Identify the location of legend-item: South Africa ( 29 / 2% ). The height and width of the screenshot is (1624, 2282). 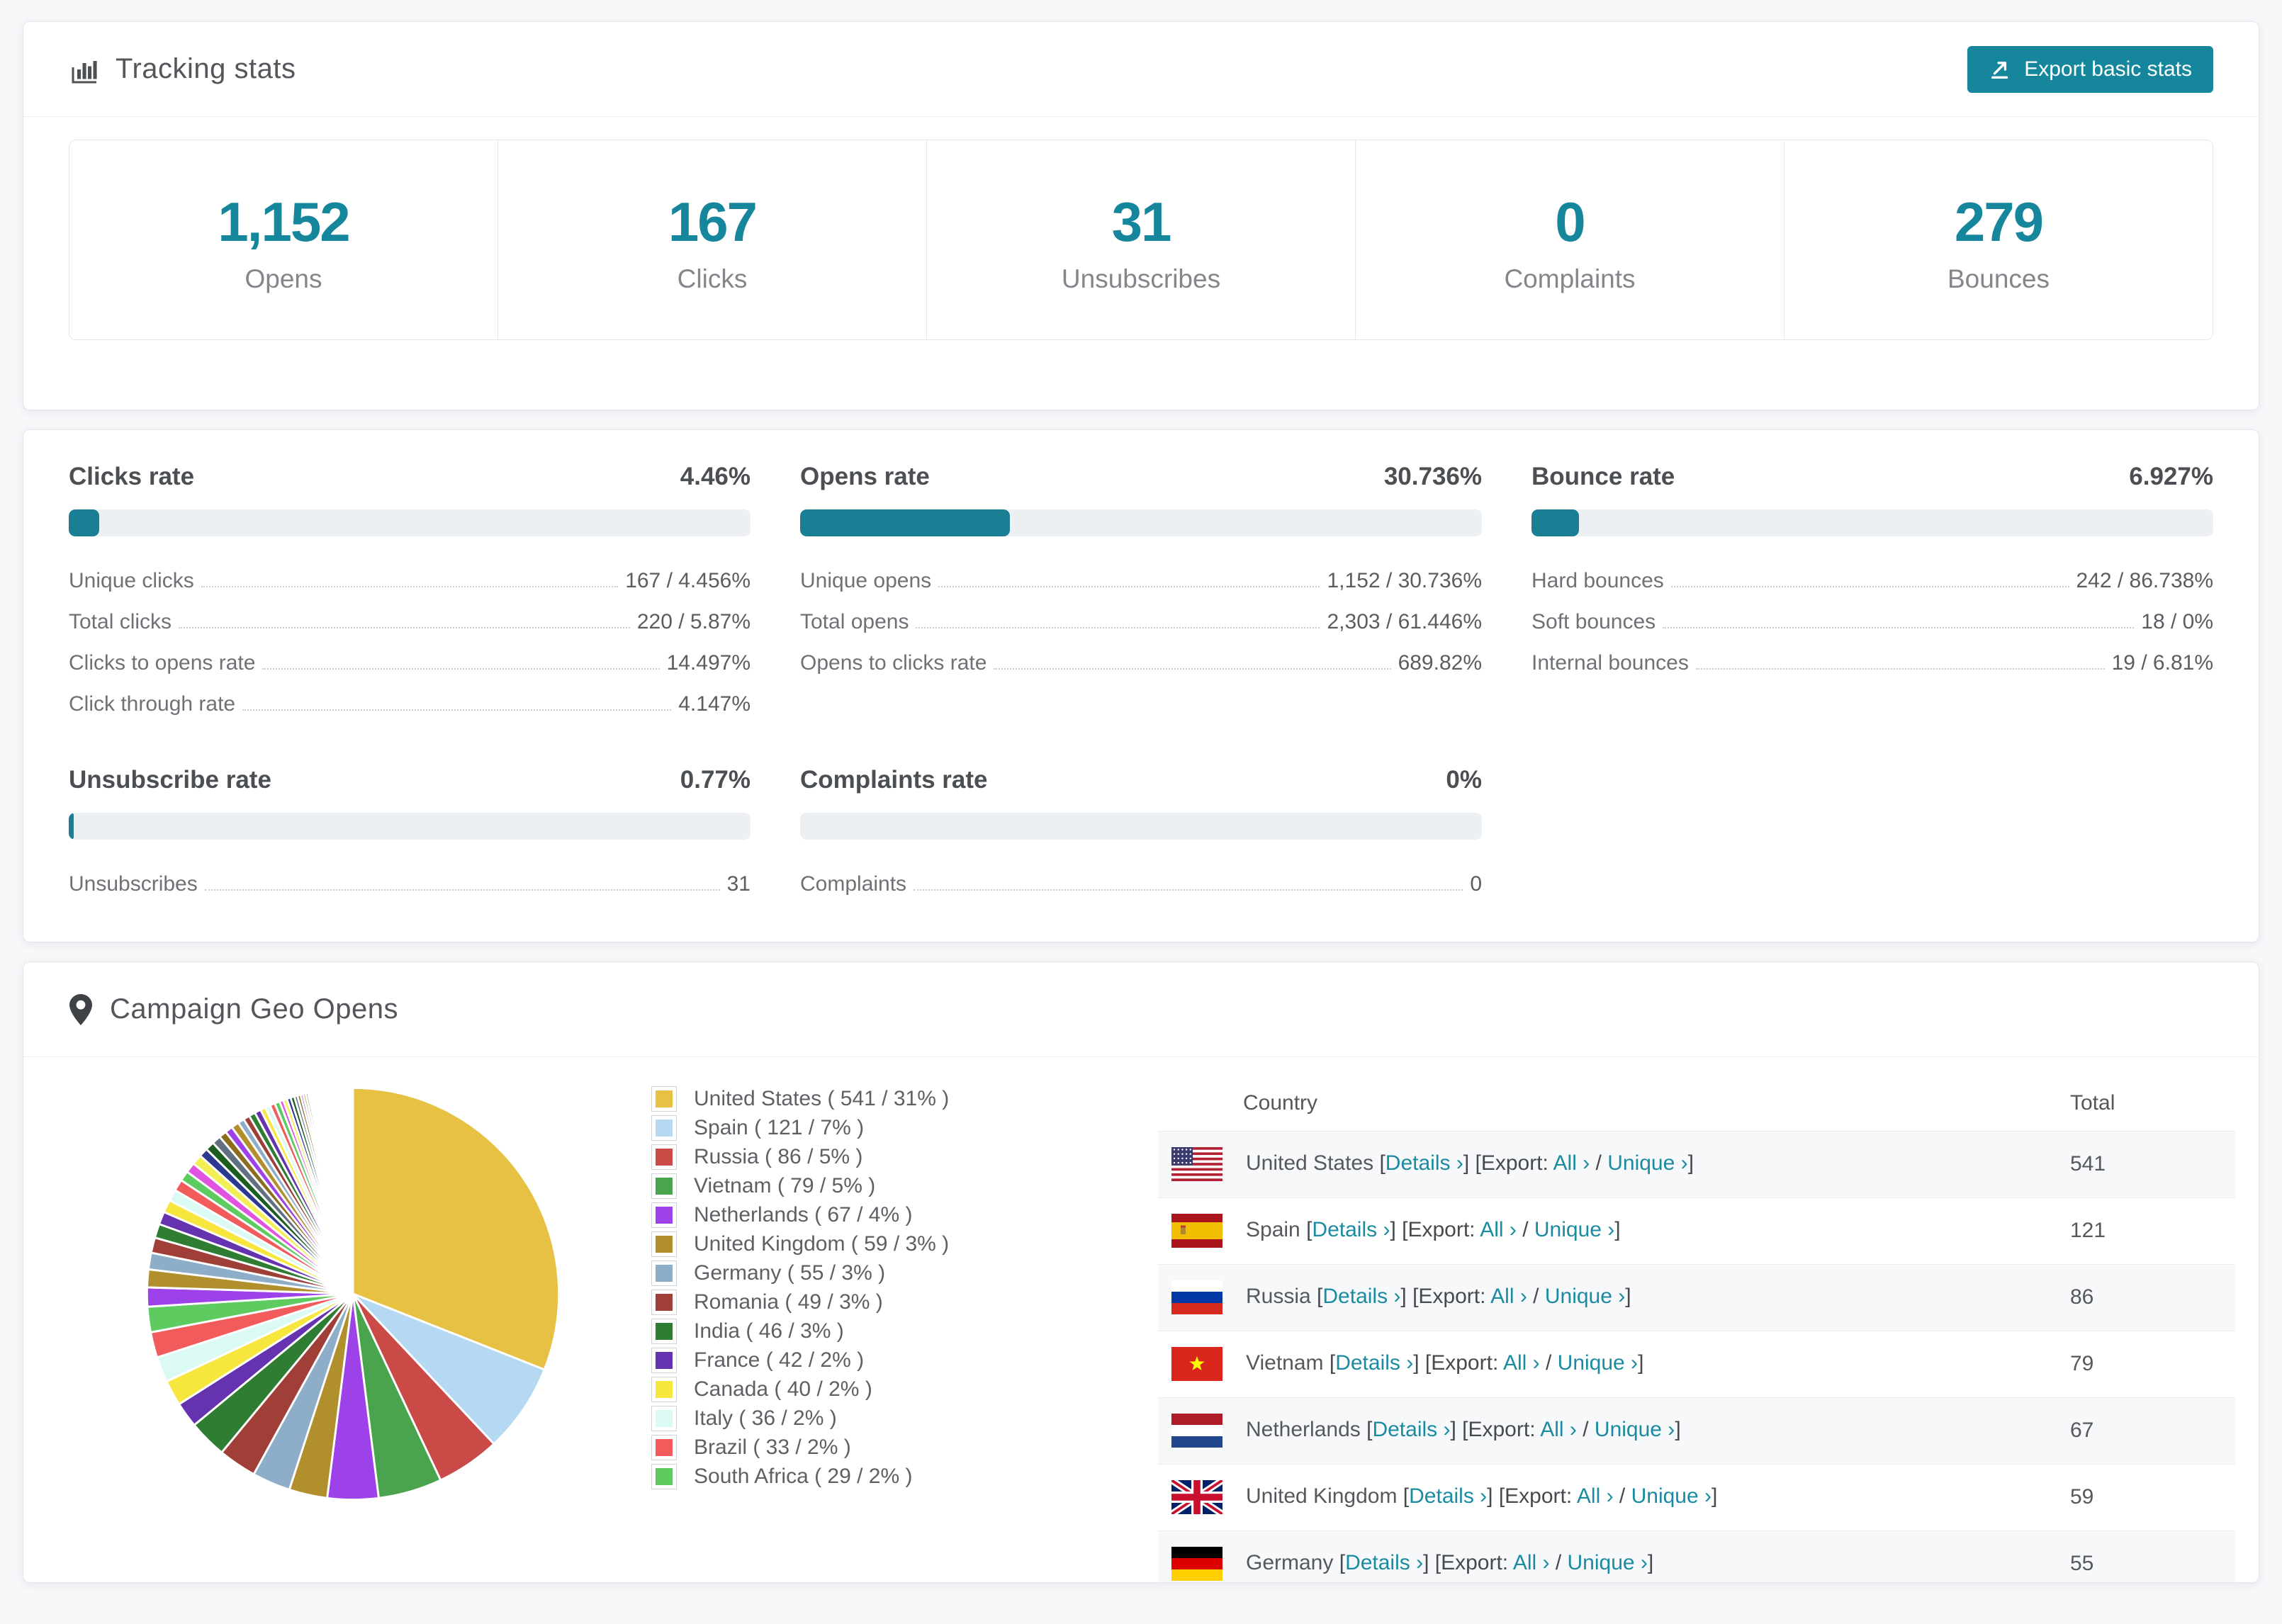
(851, 1477).